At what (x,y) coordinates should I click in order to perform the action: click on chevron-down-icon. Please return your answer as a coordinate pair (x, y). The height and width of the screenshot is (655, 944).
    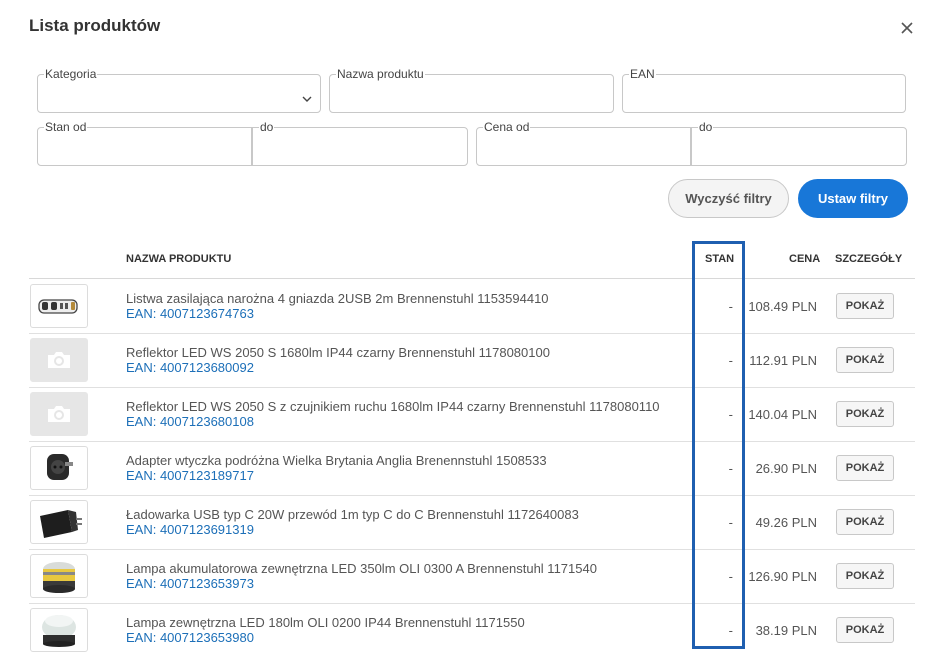
    Looking at the image, I should click on (307, 99).